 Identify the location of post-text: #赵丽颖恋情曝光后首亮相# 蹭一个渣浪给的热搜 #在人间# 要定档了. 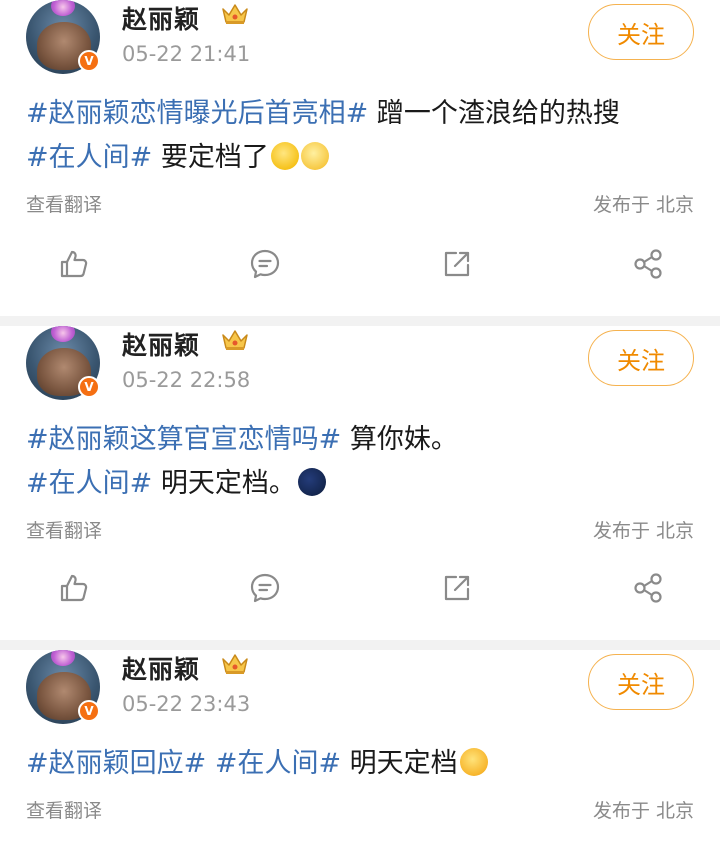
(360, 136).